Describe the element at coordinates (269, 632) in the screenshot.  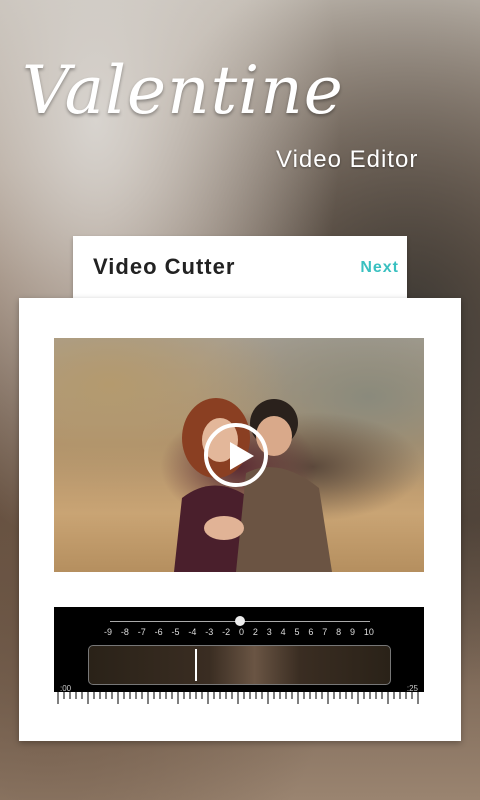
I see `scale-label: 3` at that location.